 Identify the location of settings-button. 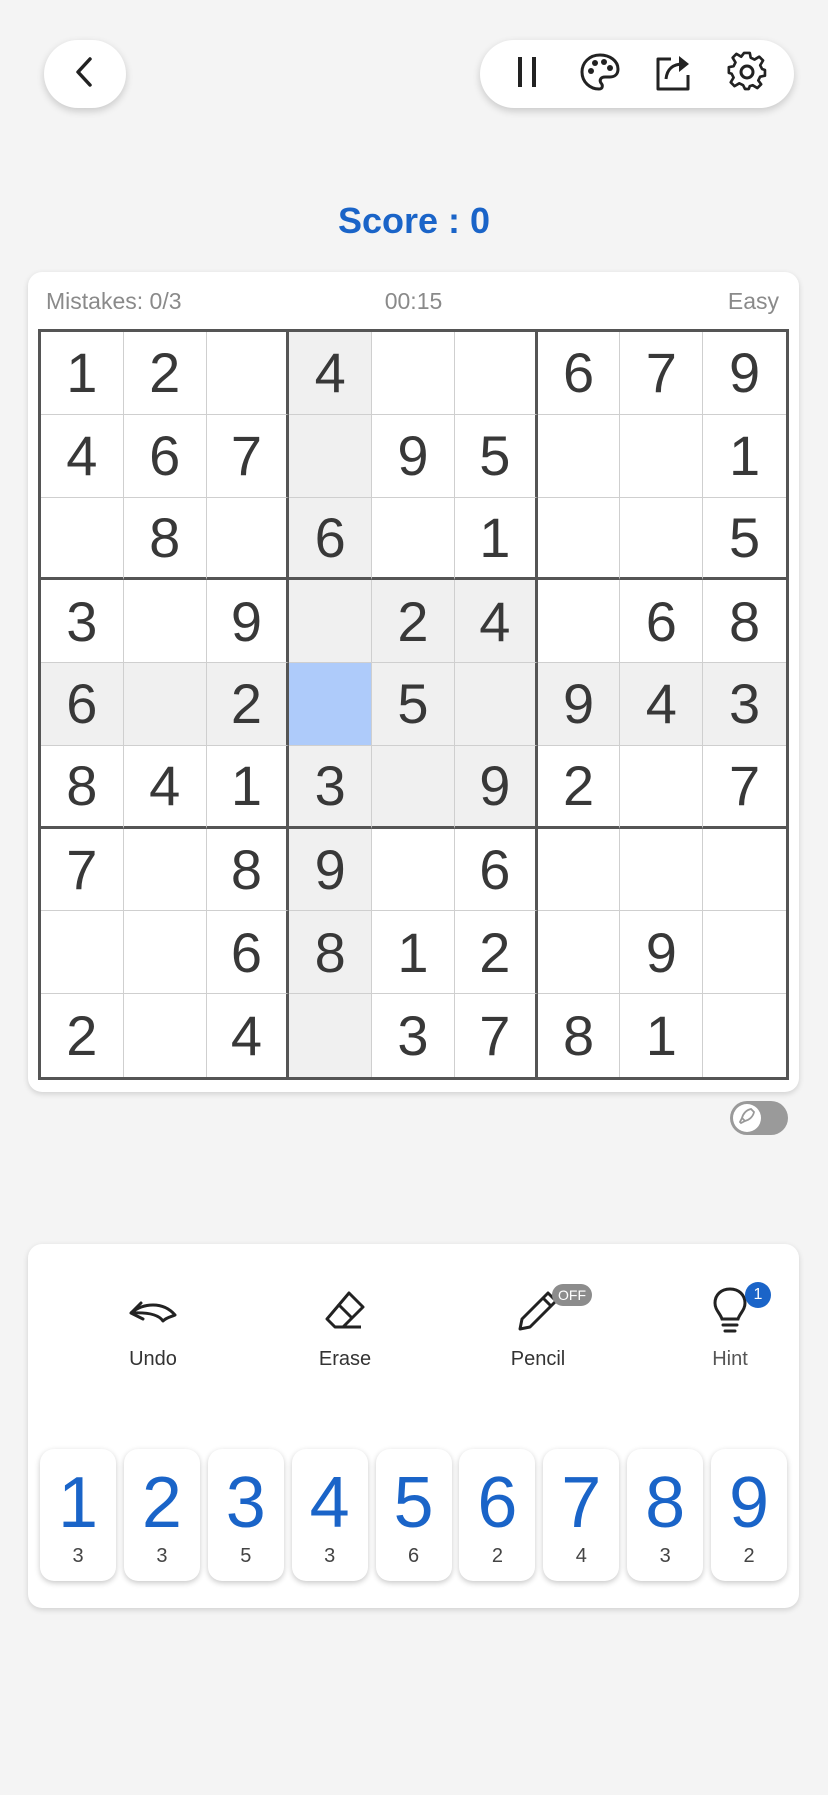
(747, 74).